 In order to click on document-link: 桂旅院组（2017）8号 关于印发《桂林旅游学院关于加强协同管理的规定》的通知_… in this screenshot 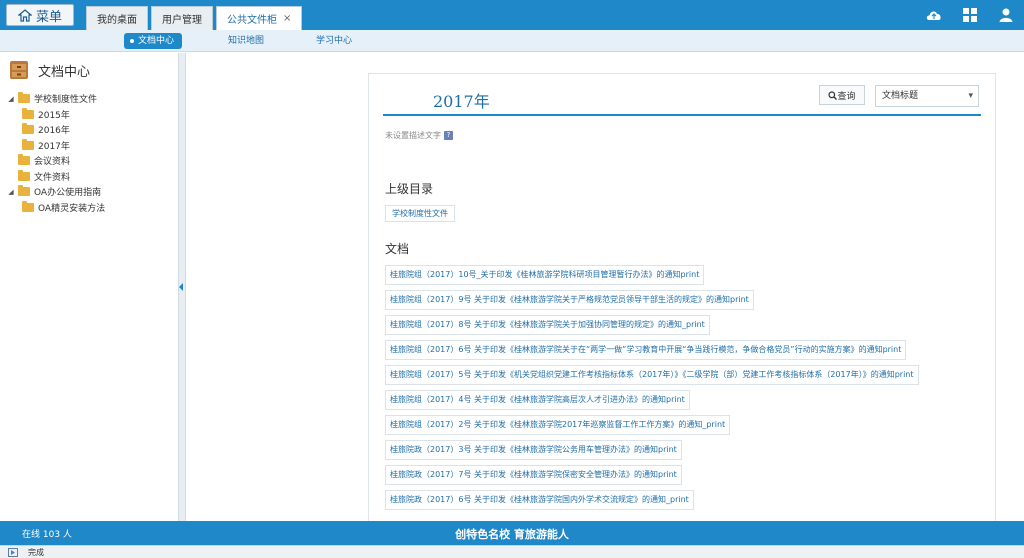, I will do `click(547, 325)`.